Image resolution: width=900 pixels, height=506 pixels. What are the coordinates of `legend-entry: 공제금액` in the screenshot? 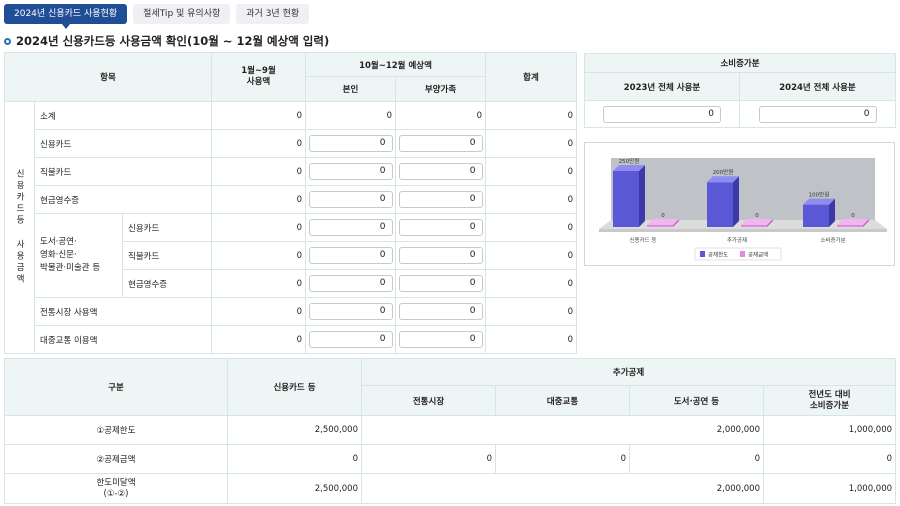 It's located at (758, 255).